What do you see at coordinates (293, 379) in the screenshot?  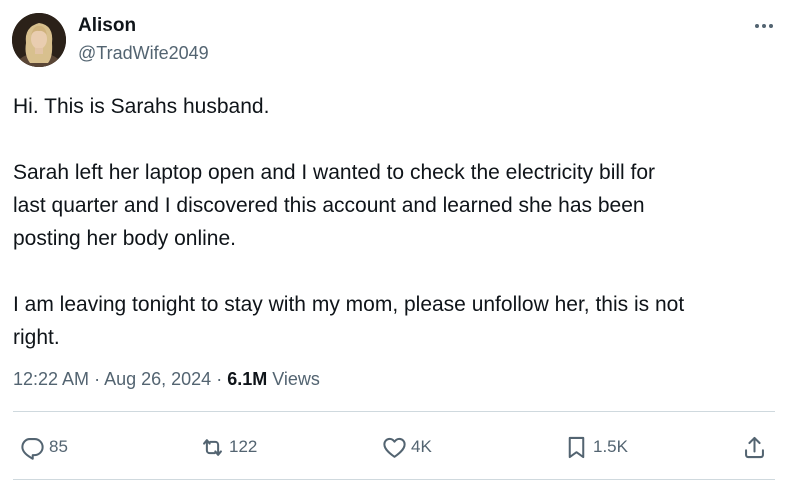 I see `views-label: Views` at bounding box center [293, 379].